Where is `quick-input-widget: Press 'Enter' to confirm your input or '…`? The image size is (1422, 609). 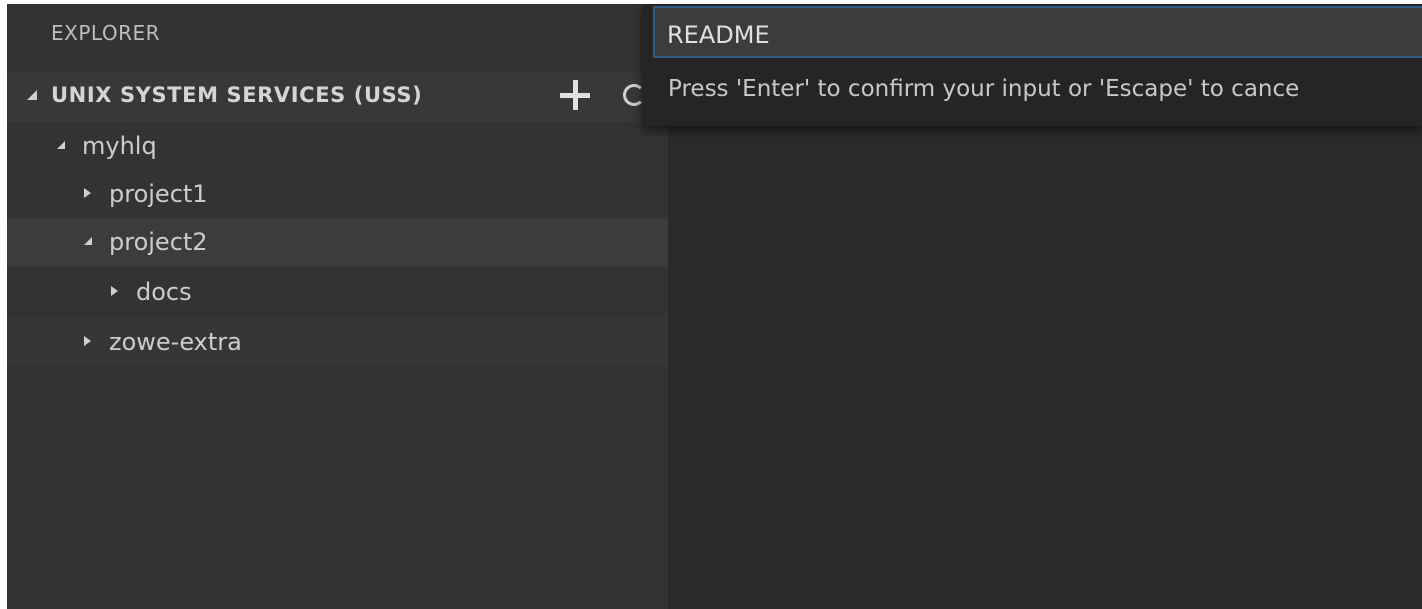
quick-input-widget: Press 'Enter' to confirm your input or '… is located at coordinates (1032, 65).